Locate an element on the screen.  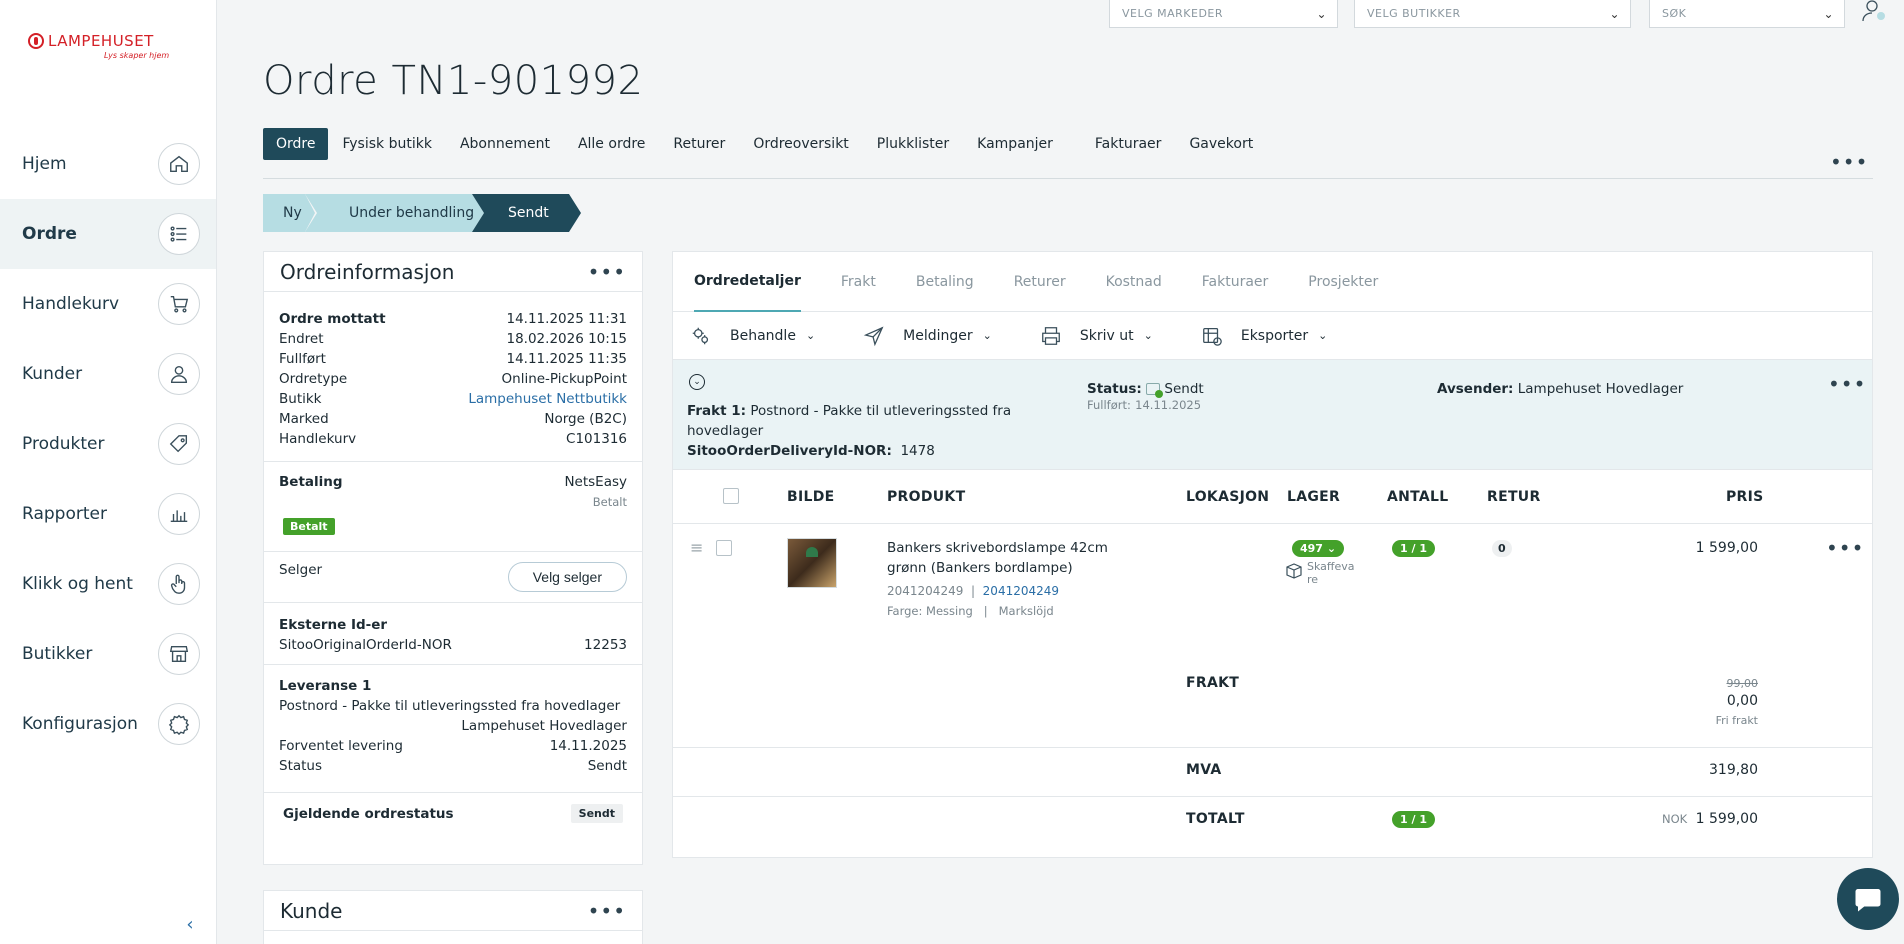
print-icon is located at coordinates (1050, 335).